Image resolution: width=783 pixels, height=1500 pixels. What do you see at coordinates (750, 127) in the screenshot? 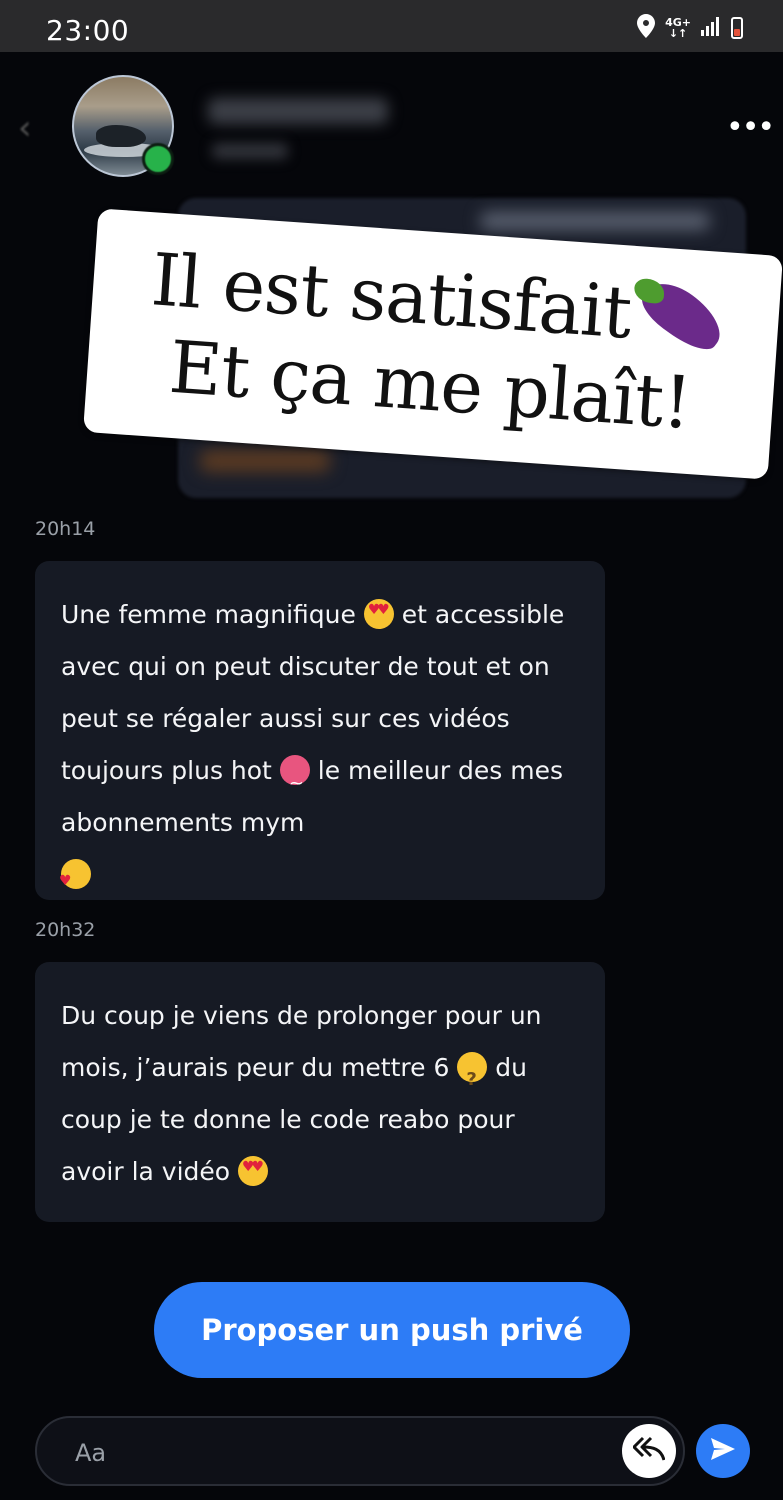
I see `more-dots-icon: •••` at bounding box center [750, 127].